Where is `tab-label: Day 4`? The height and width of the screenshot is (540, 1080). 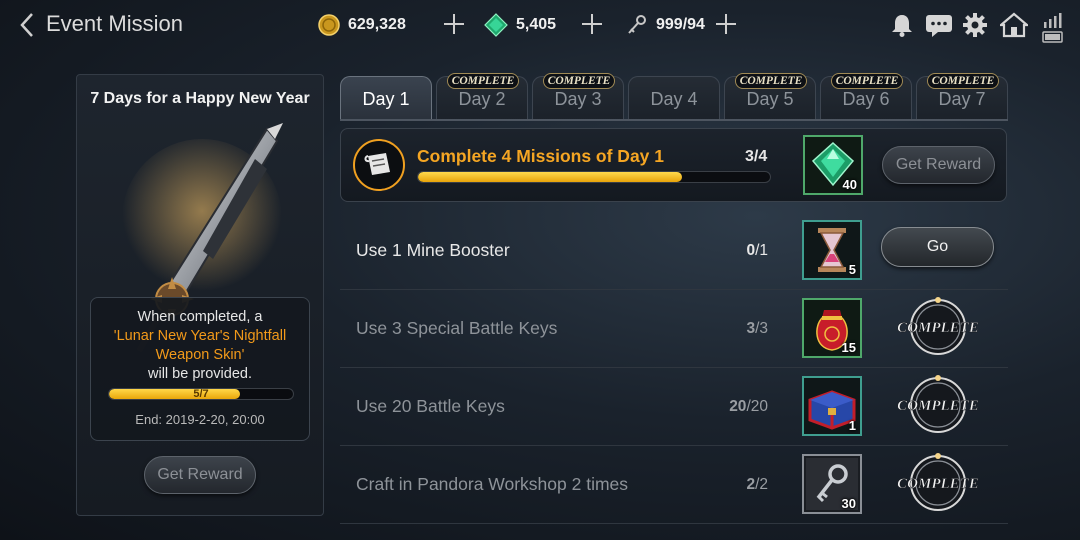 tab-label: Day 4 is located at coordinates (674, 99).